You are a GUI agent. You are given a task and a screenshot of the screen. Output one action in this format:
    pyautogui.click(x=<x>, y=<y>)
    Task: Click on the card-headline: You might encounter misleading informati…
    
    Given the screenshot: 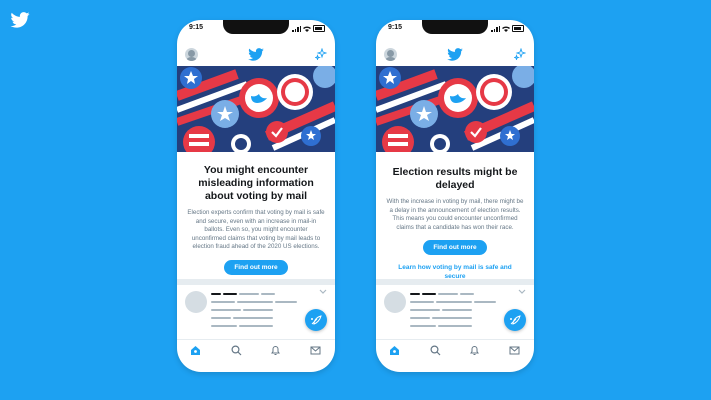 What is the action you would take?
    pyautogui.click(x=256, y=183)
    